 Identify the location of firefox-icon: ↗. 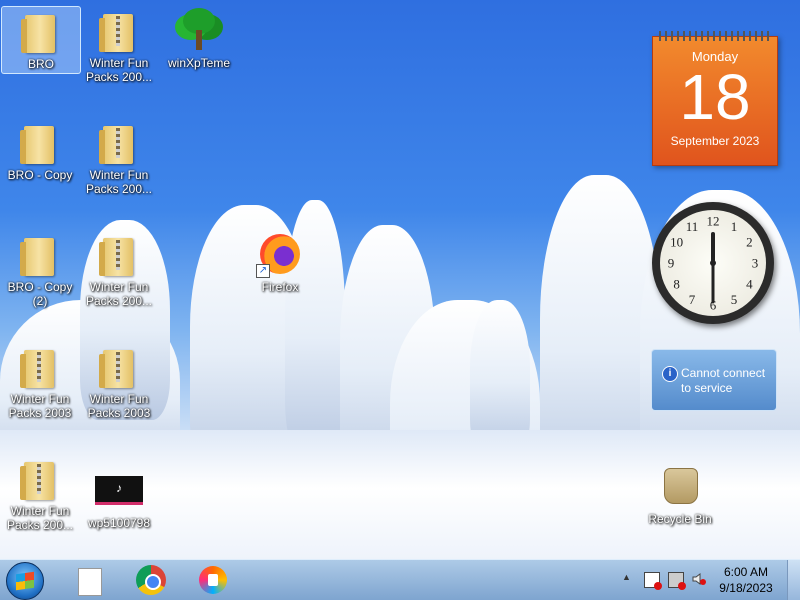
(280, 254).